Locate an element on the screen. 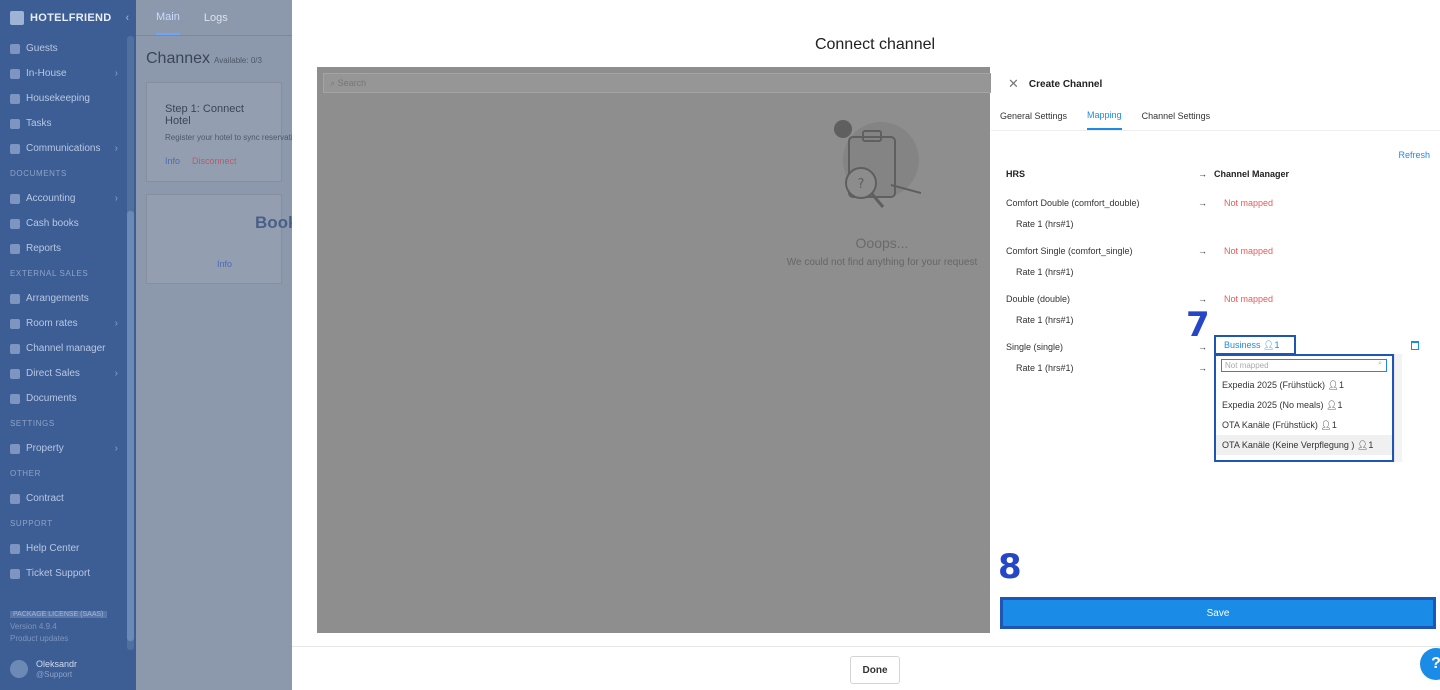 The image size is (1440, 690). room-name: Double (double) is located at coordinates (1038, 299).